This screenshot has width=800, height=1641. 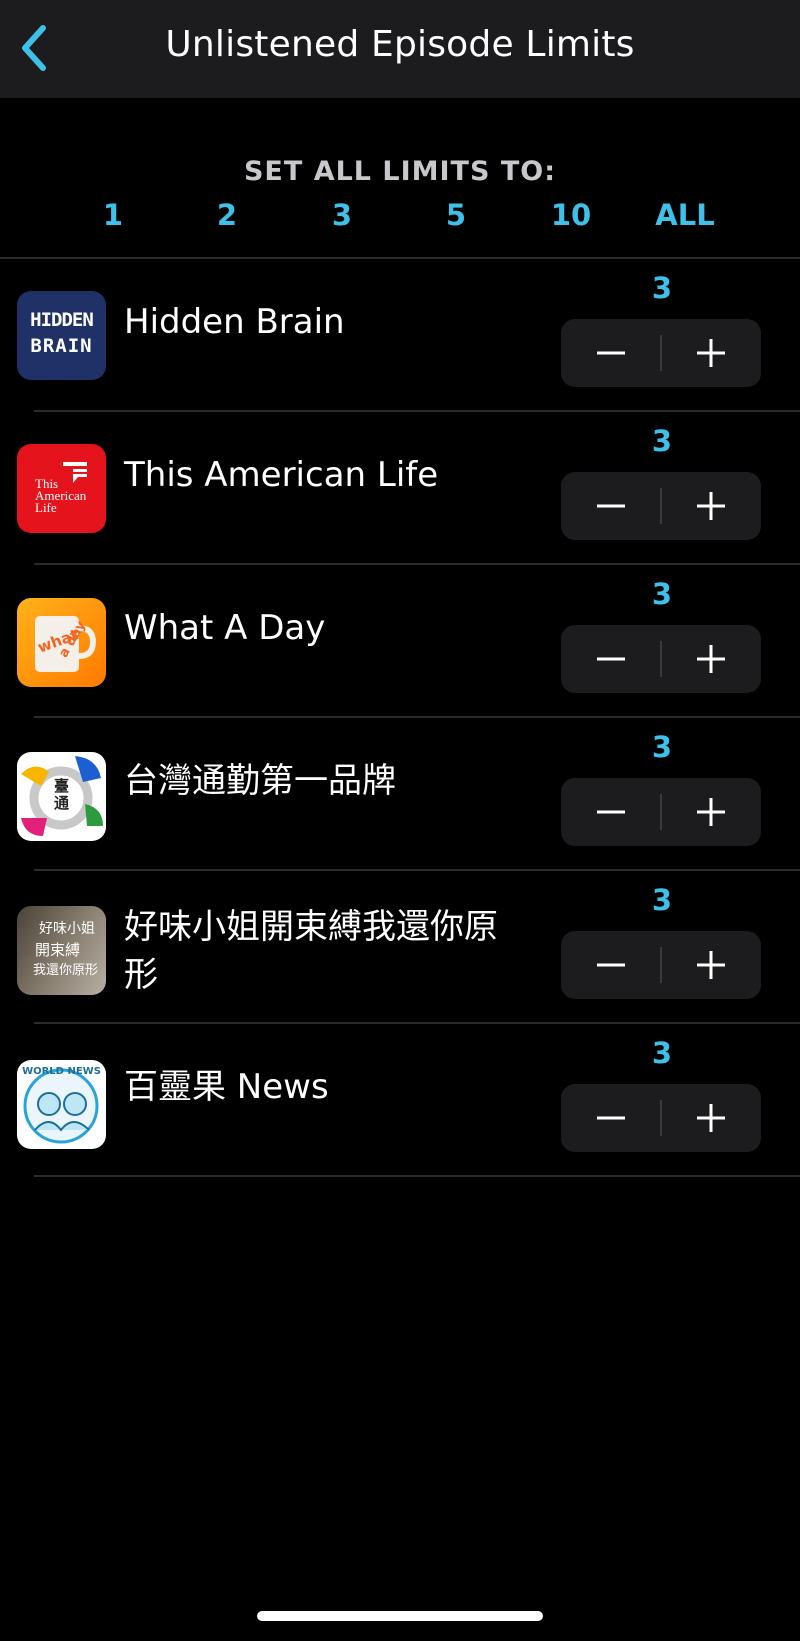 I want to click on podcast-name: Hidden Brain, so click(x=234, y=322).